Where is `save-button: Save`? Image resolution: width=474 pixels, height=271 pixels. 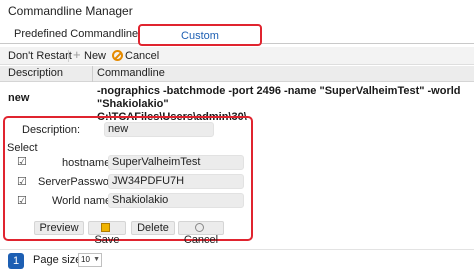 save-button: Save is located at coordinates (107, 233).